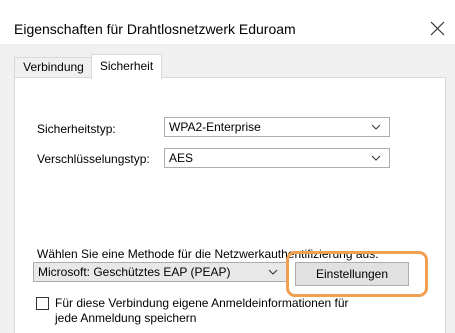 The image size is (455, 333). Describe the element at coordinates (126, 318) in the screenshot. I see `remember-credentials-line-2: jede Anmeldung speichern` at that location.